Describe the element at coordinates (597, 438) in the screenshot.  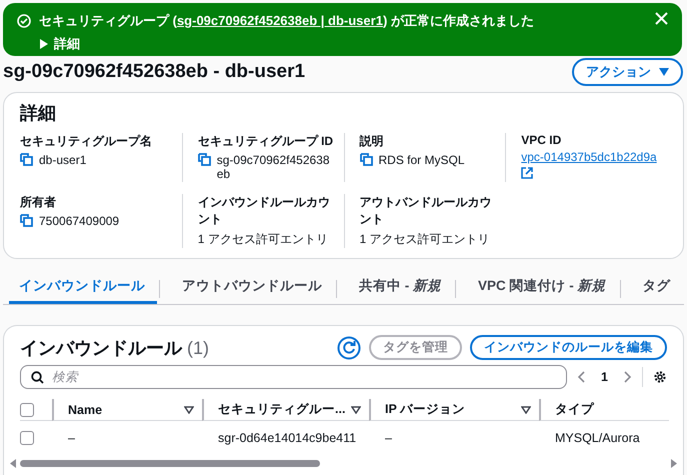
I see `table-cell: MYSQL/Aurora` at that location.